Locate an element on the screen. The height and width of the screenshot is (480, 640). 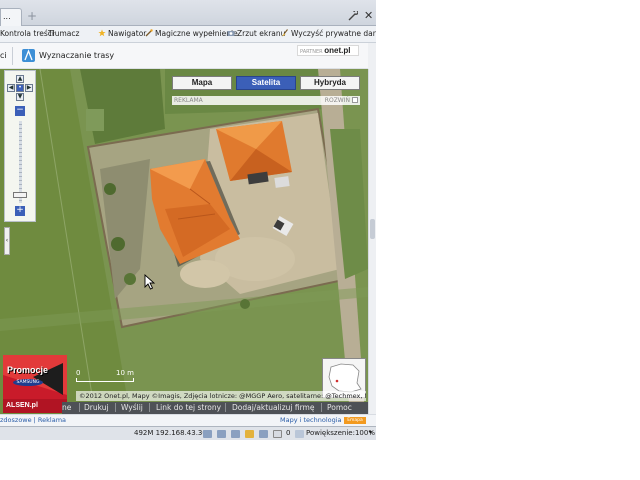
emapa-logo: Emapa is located at coordinates (355, 420).